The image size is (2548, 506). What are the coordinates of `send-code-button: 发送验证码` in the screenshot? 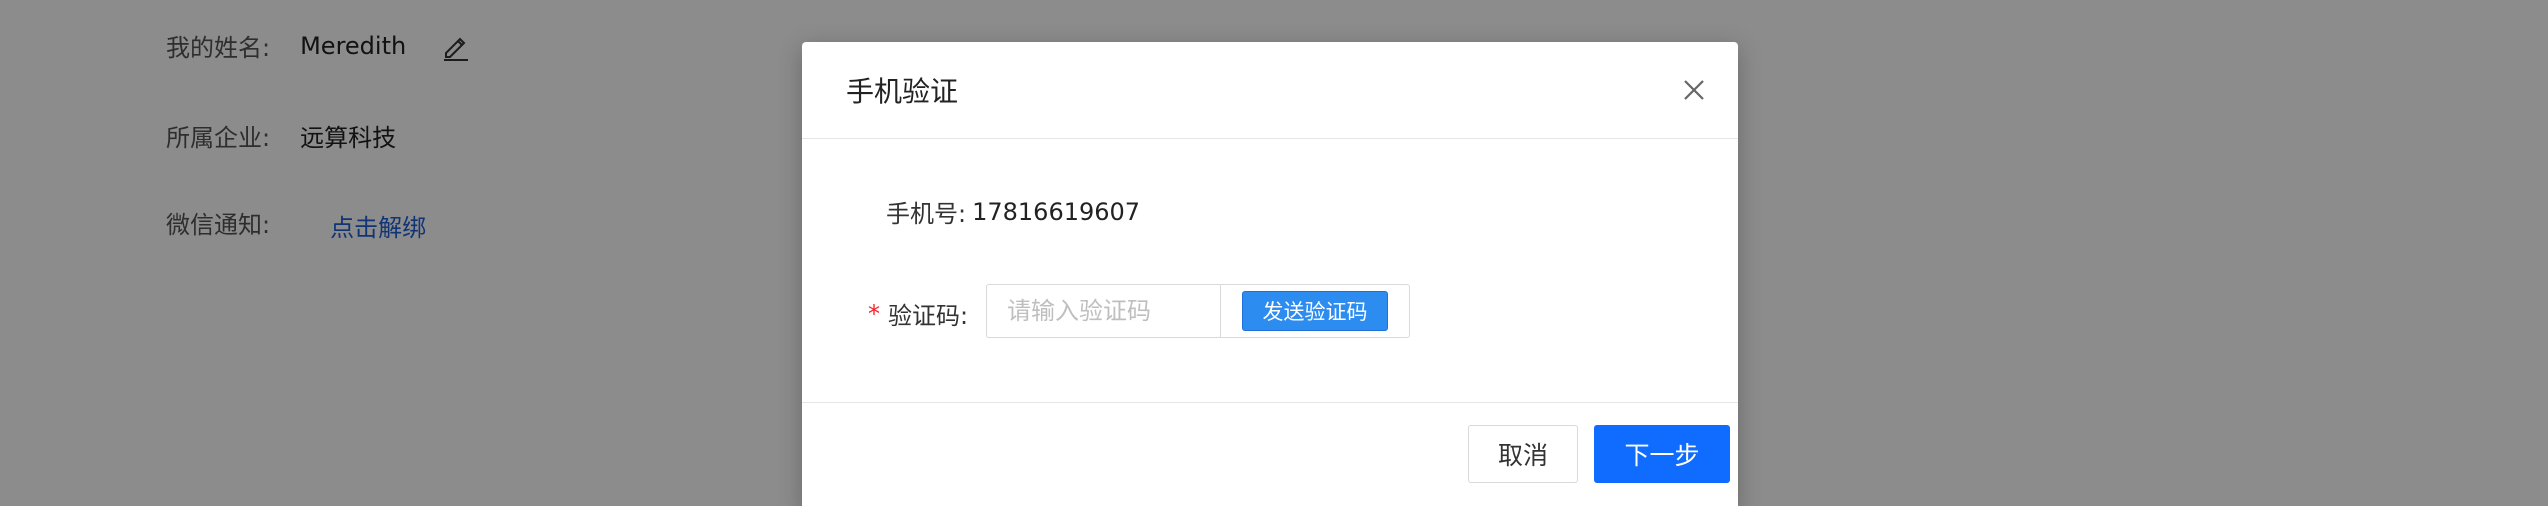 It's located at (1315, 311).